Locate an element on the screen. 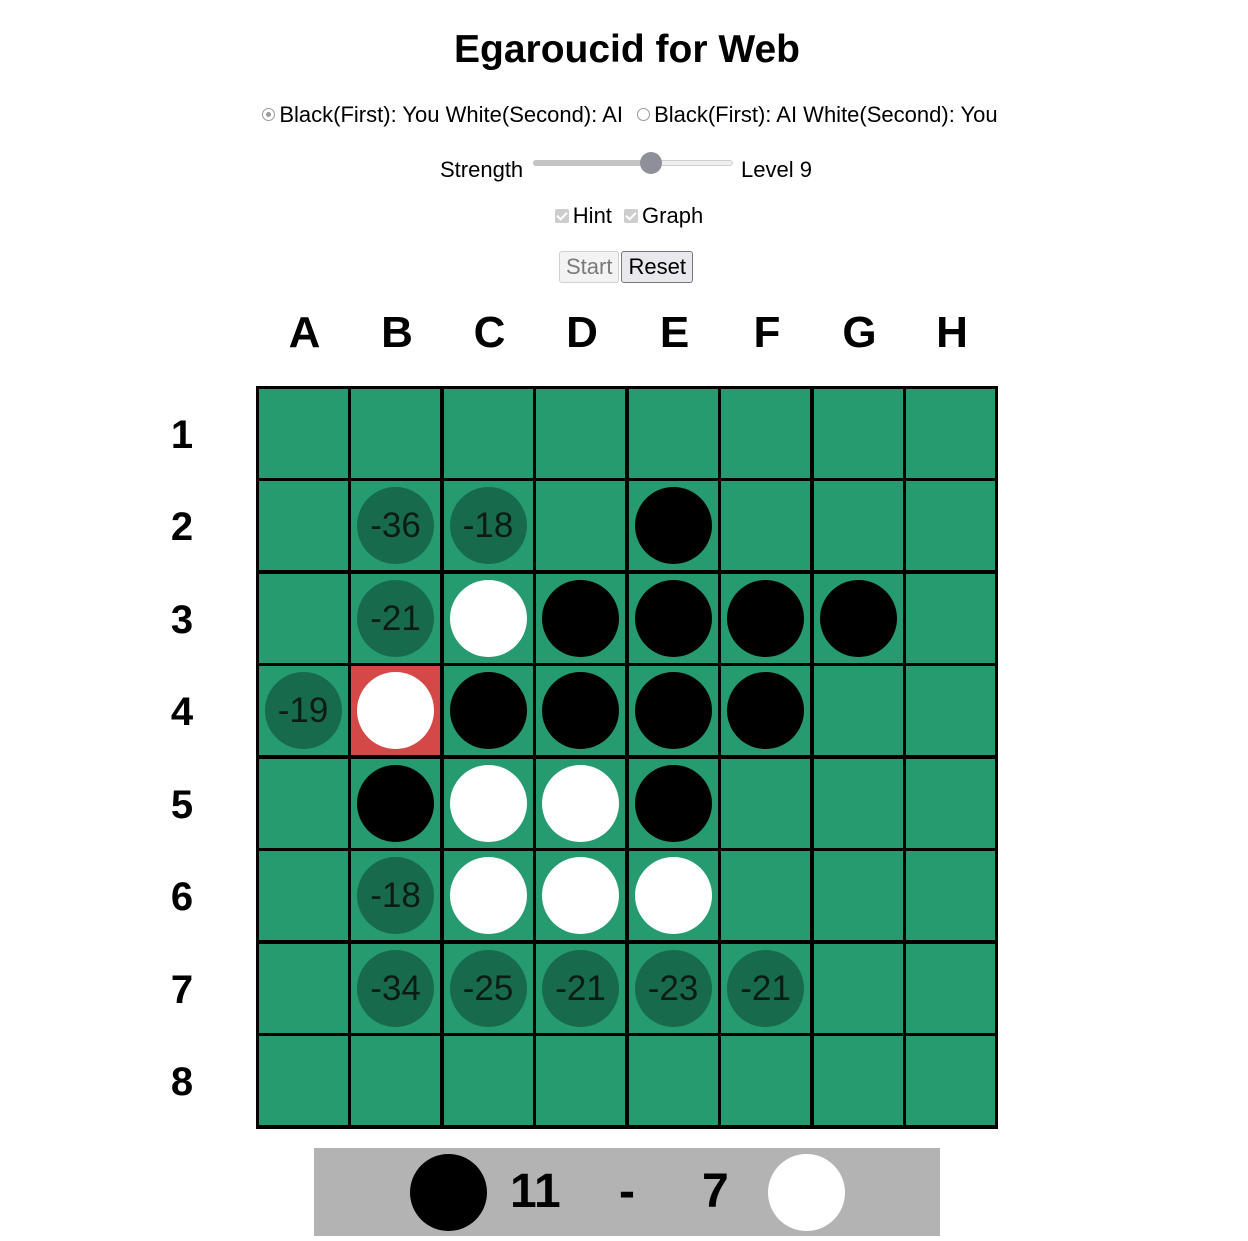  board-cell-a2 is located at coordinates (303, 525).